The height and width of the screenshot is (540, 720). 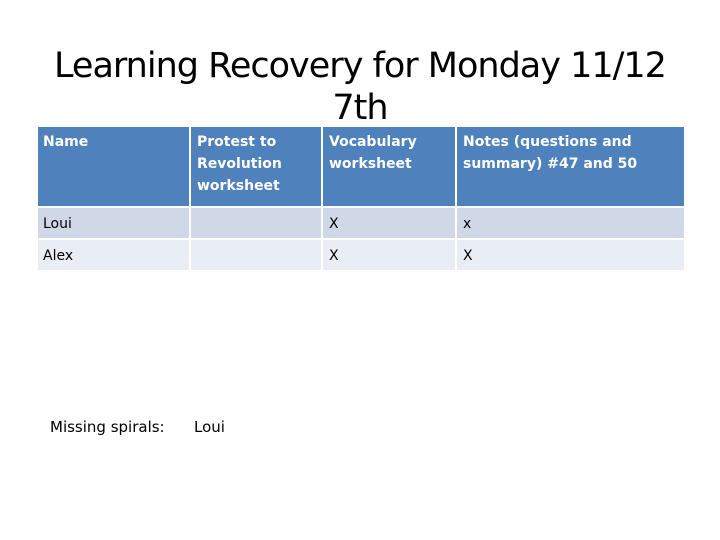 What do you see at coordinates (113, 166) in the screenshot?
I see `header-name: Name` at bounding box center [113, 166].